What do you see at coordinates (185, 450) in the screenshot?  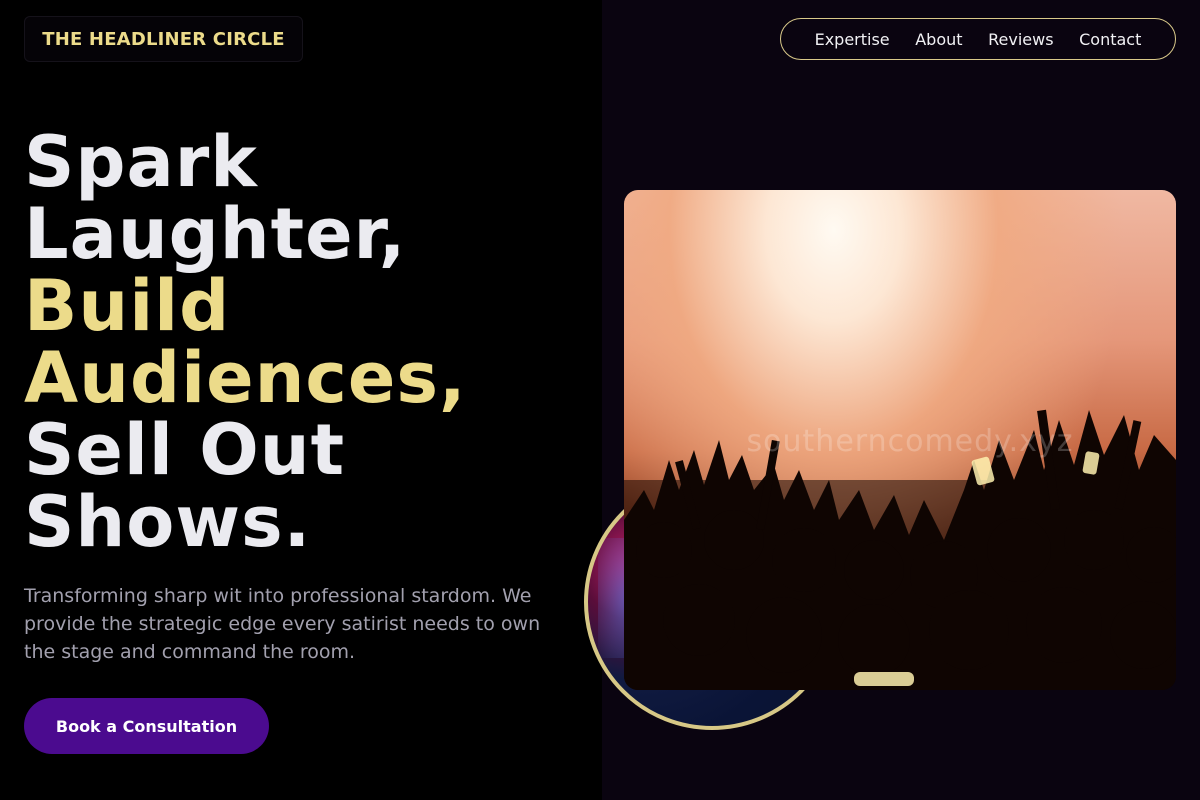 I see `headline-line-5: Sell Out` at bounding box center [185, 450].